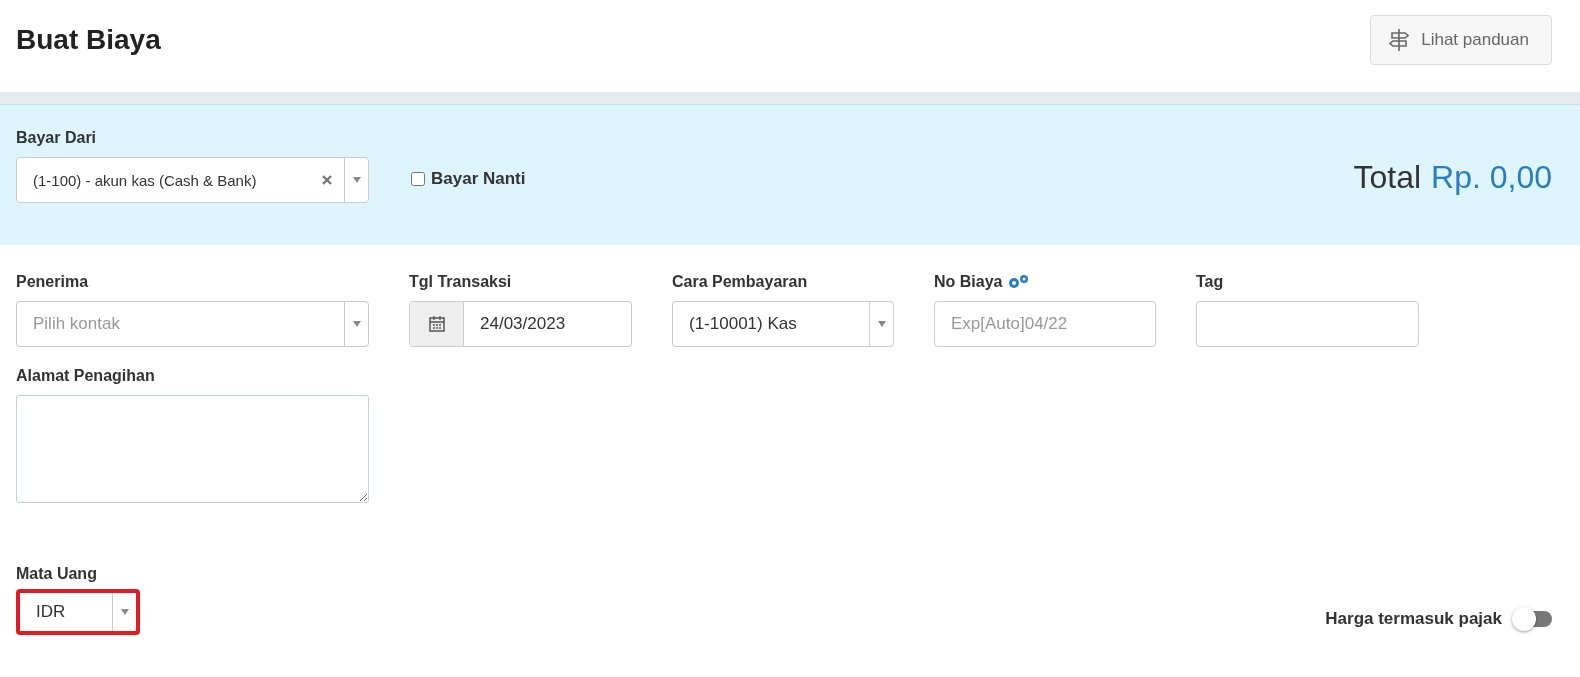 The width and height of the screenshot is (1580, 677). I want to click on date-field: 24/03/2023, so click(520, 324).